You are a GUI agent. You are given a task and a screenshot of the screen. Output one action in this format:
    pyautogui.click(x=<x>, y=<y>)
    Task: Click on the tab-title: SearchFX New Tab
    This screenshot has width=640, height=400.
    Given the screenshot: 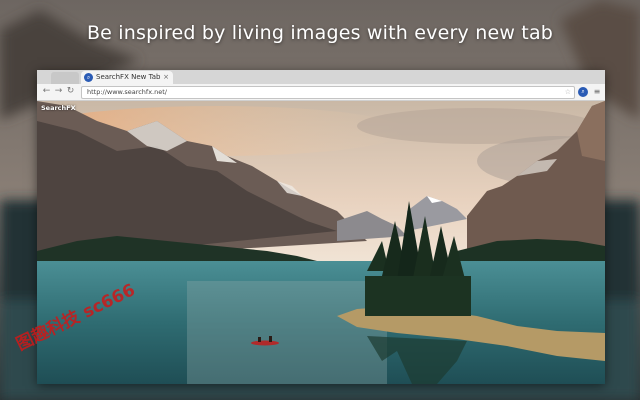 What is the action you would take?
    pyautogui.click(x=128, y=77)
    